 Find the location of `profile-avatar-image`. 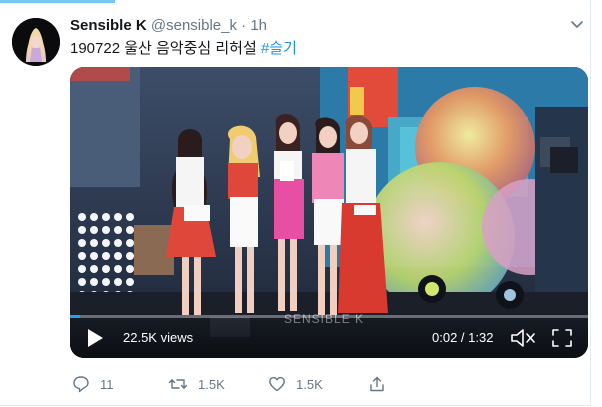

profile-avatar-image is located at coordinates (36, 42).